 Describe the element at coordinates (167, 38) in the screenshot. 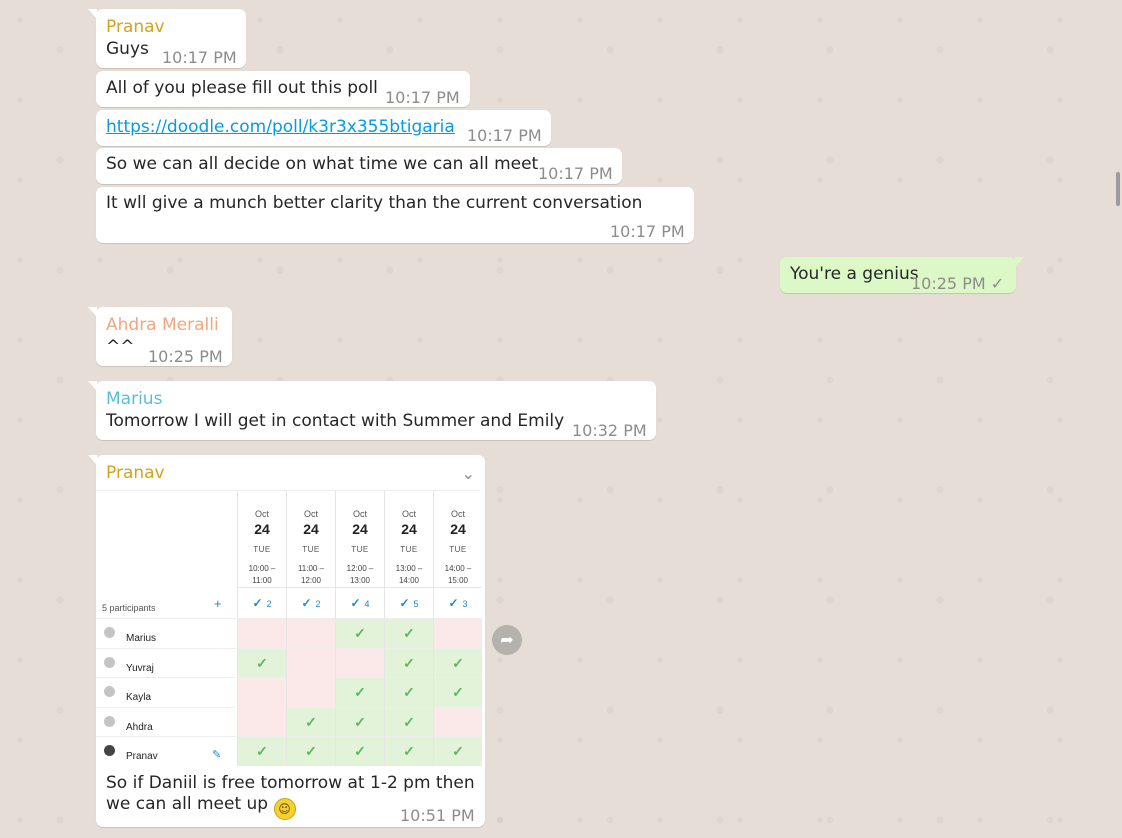

I see `message-bubble-guys: Pranav Guys 10:17 PM` at that location.